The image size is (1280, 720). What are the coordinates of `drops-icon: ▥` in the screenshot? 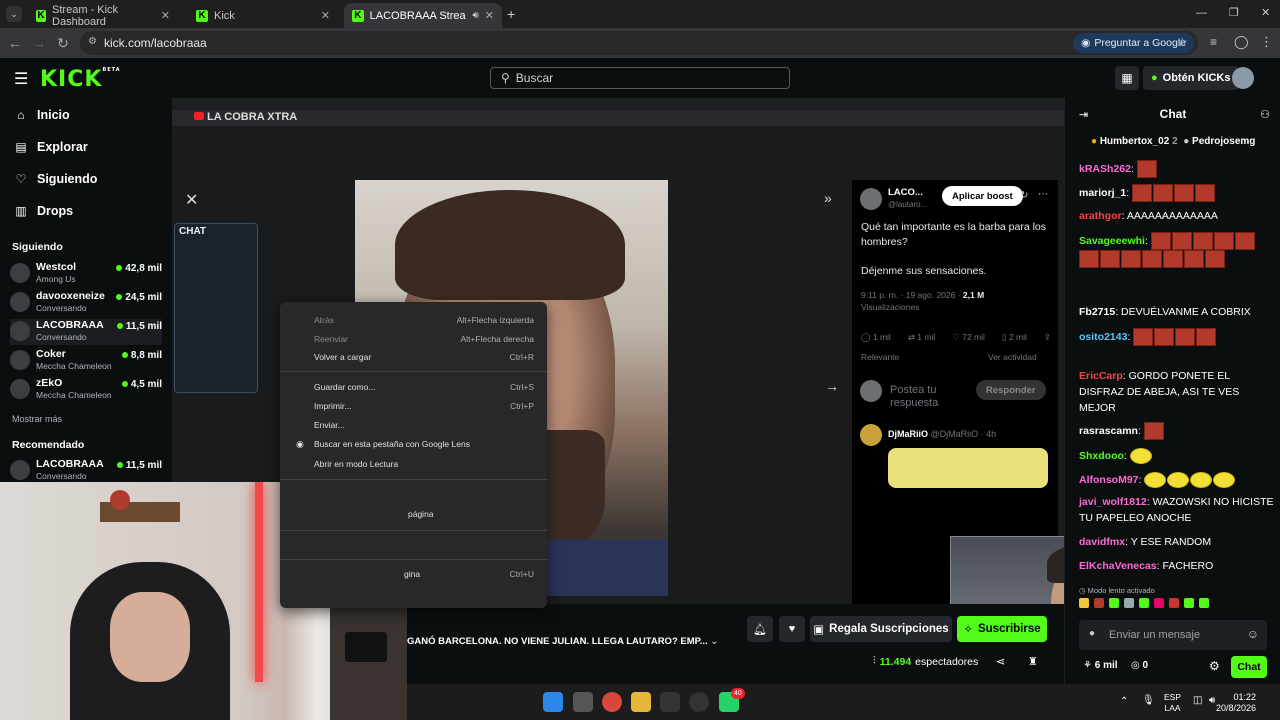 It's located at (21, 211).